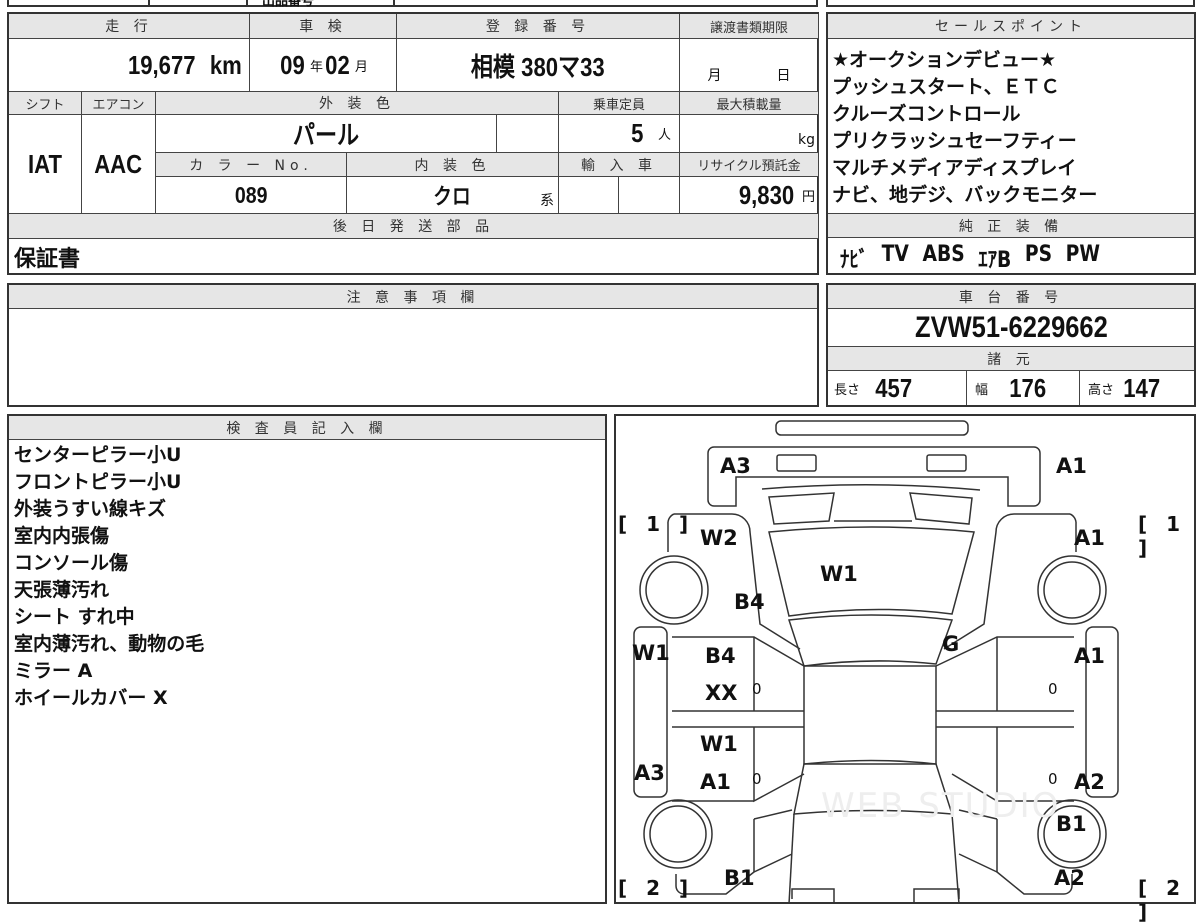 The width and height of the screenshot is (1200, 924). Describe the element at coordinates (847, 390) in the screenshot. I see `length-label: 長さ` at that location.